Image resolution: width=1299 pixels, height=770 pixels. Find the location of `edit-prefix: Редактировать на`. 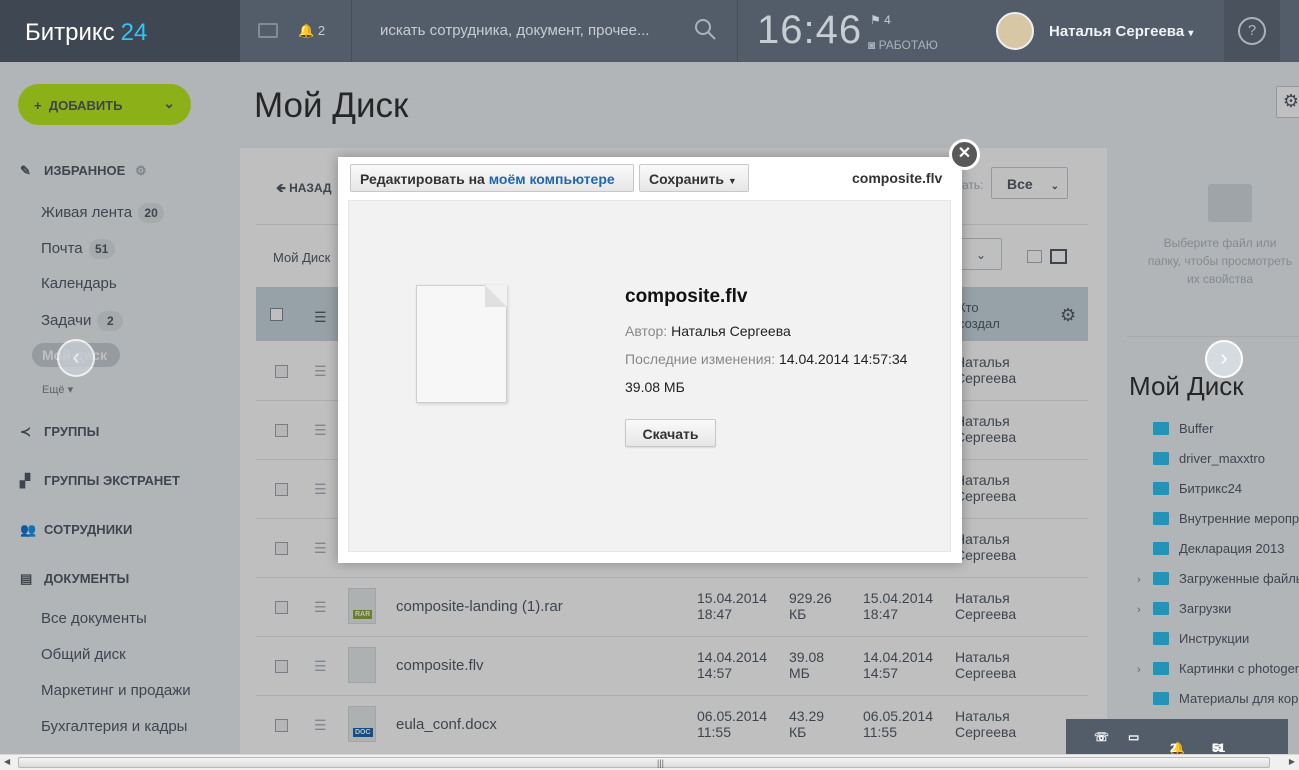

edit-prefix: Редактировать на is located at coordinates (422, 179).